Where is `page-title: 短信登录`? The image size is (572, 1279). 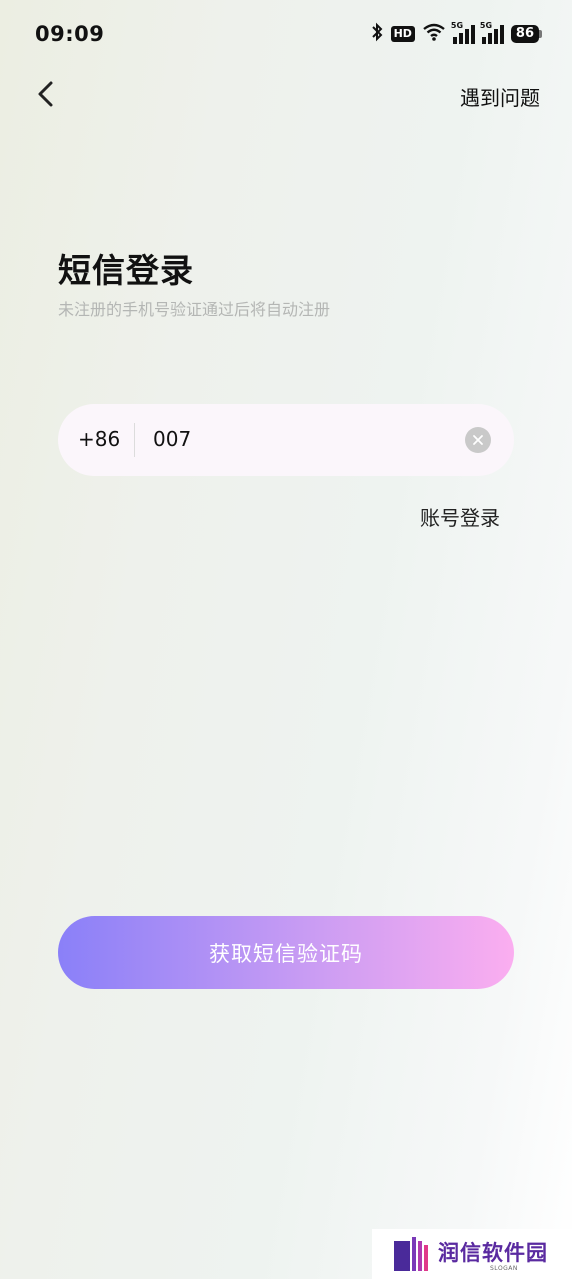 page-title: 短信登录 is located at coordinates (126, 270).